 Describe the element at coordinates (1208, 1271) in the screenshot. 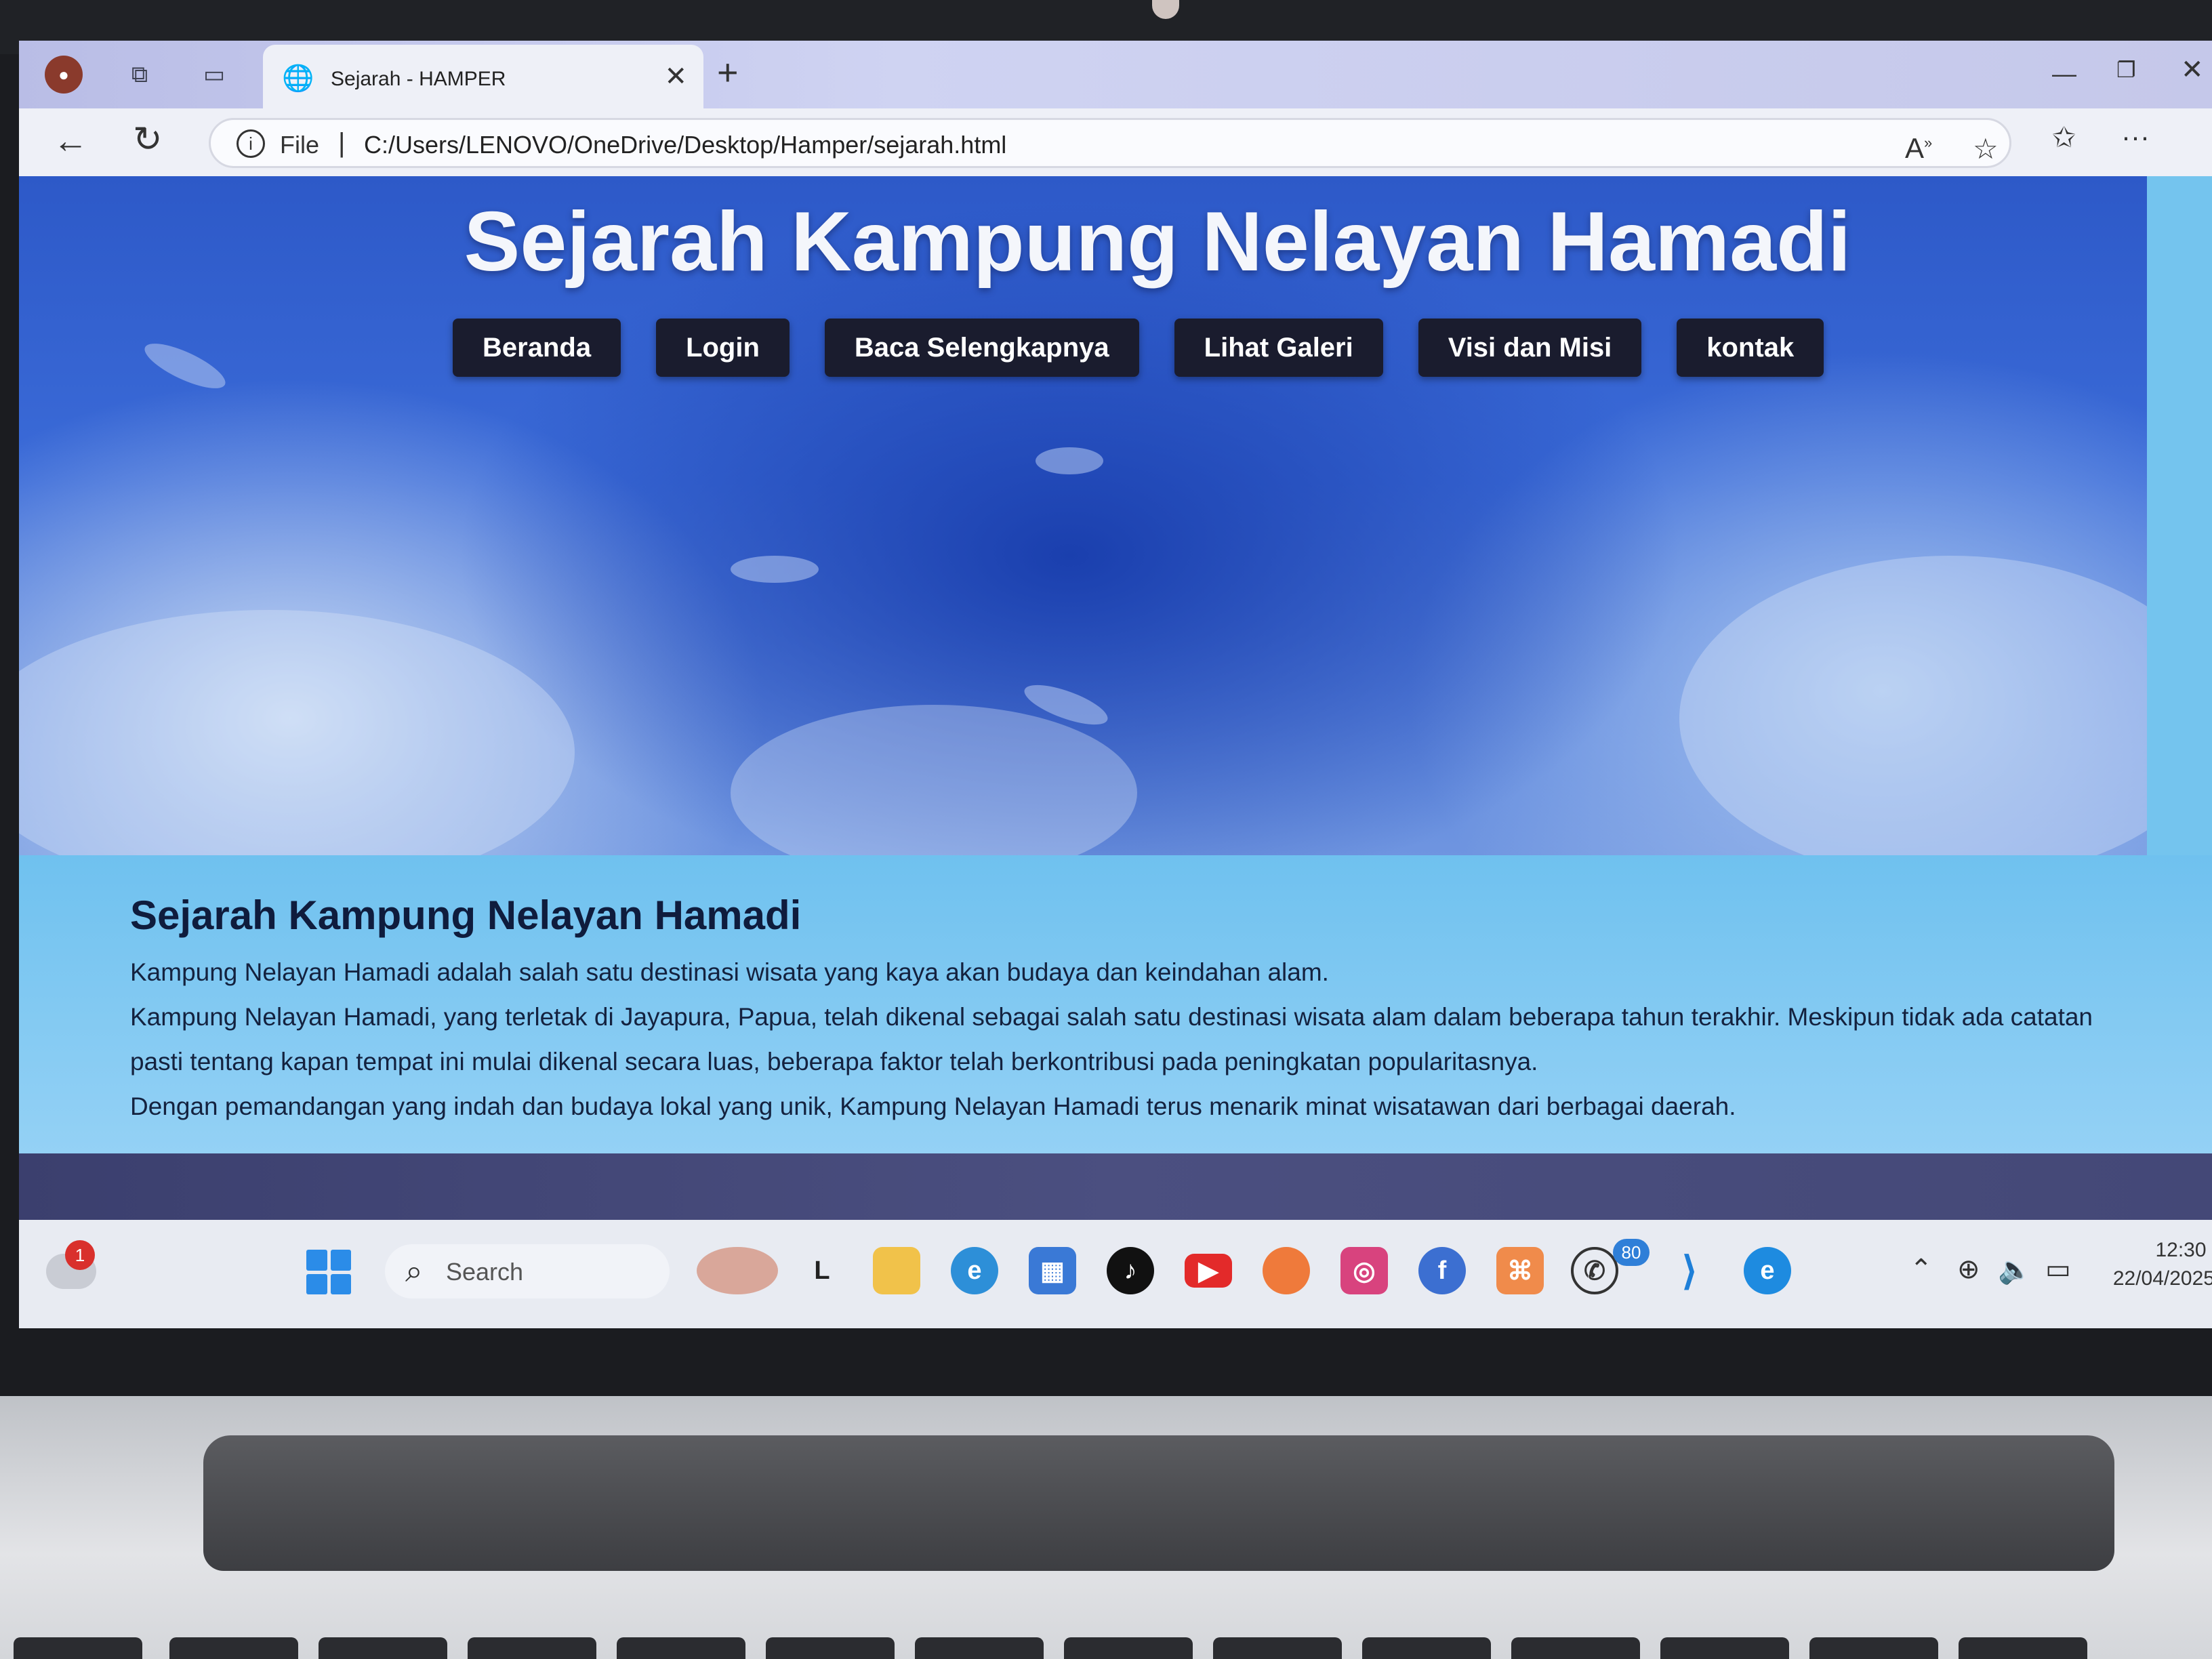

I see `youtube-icon: ▶` at that location.